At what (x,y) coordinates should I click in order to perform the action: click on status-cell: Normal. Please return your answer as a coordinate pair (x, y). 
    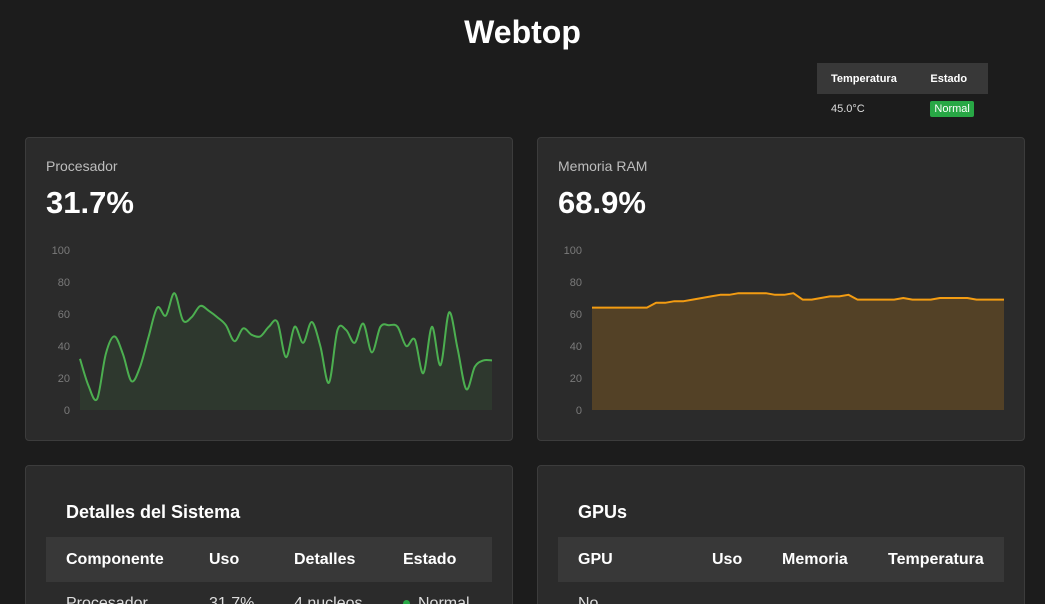
    Looking at the image, I should click on (437, 593).